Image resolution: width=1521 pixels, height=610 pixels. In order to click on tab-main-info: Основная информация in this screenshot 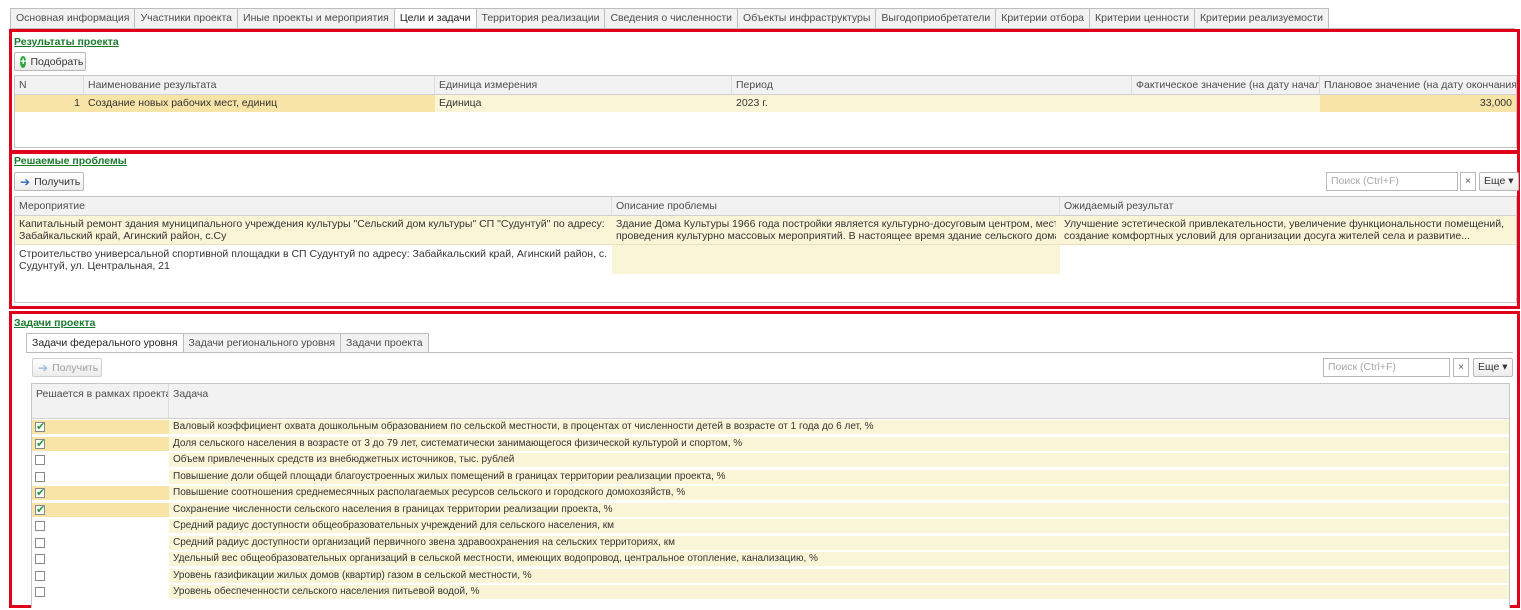, I will do `click(73, 18)`.